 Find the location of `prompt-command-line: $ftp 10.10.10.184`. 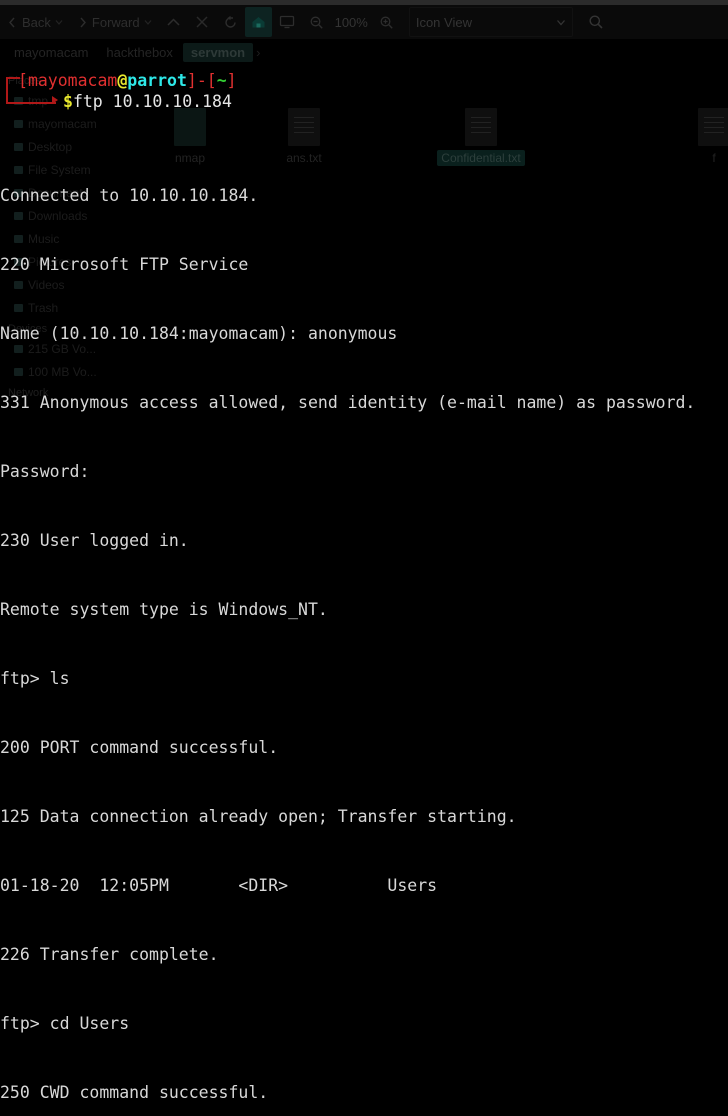

prompt-command-line: $ftp 10.10.10.184 is located at coordinates (147, 101).